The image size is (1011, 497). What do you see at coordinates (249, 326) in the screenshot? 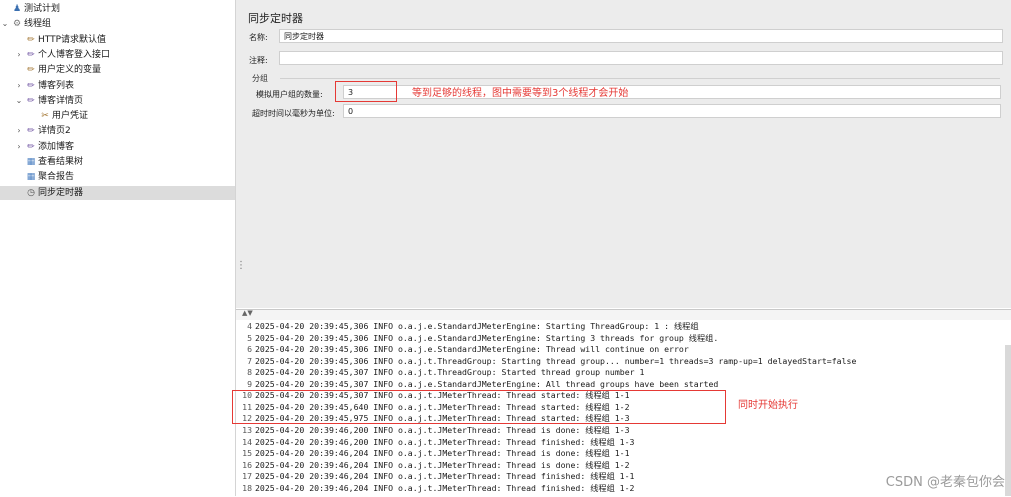
I see `line-number: 4` at bounding box center [249, 326].